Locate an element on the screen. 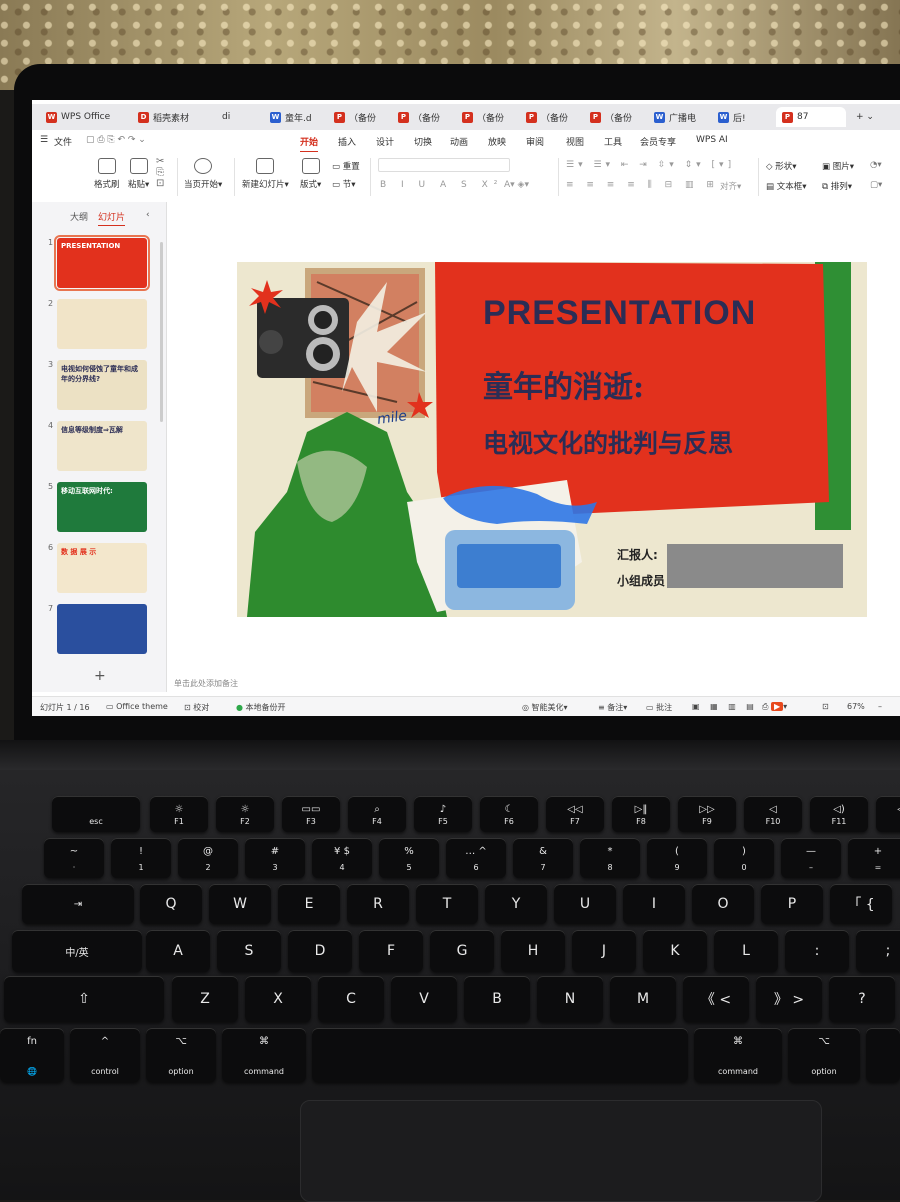 The height and width of the screenshot is (1202, 900). format-painter-button: 格式刷 is located at coordinates (107, 174).